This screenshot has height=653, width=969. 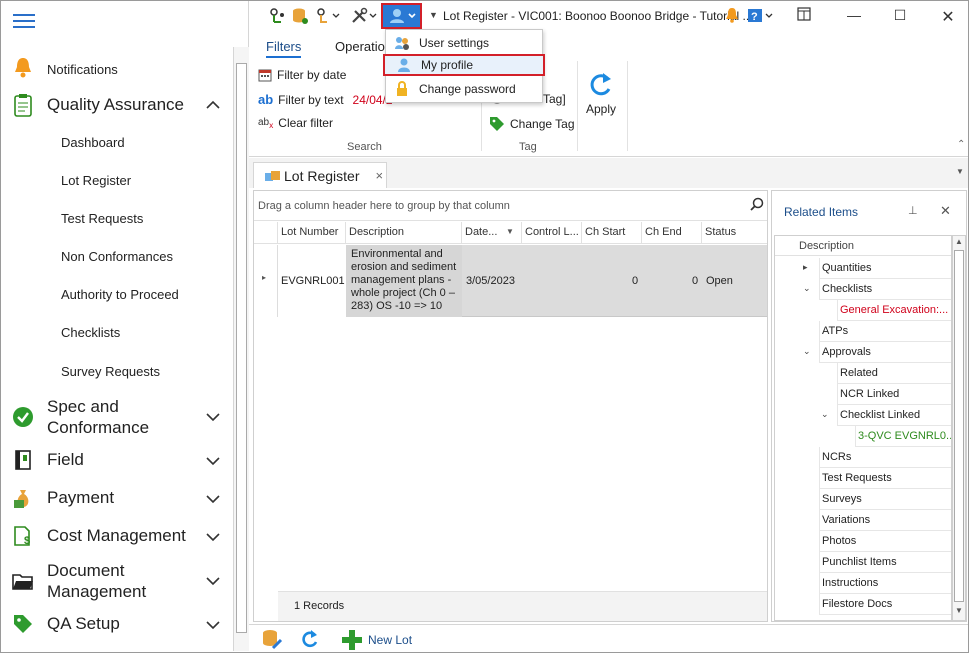 What do you see at coordinates (401, 16) in the screenshot?
I see `profile-dropdown-button` at bounding box center [401, 16].